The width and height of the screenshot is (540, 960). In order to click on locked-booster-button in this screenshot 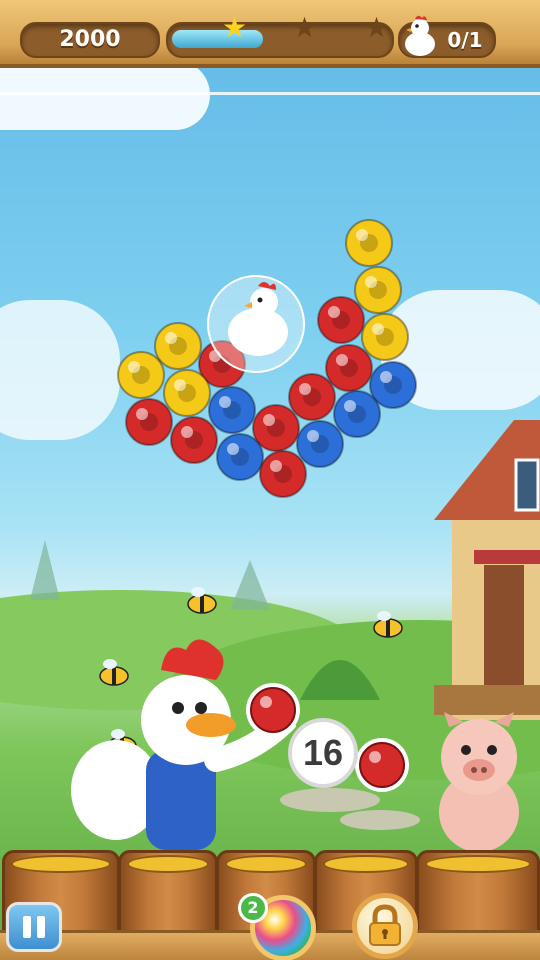, I will do `click(385, 926)`.